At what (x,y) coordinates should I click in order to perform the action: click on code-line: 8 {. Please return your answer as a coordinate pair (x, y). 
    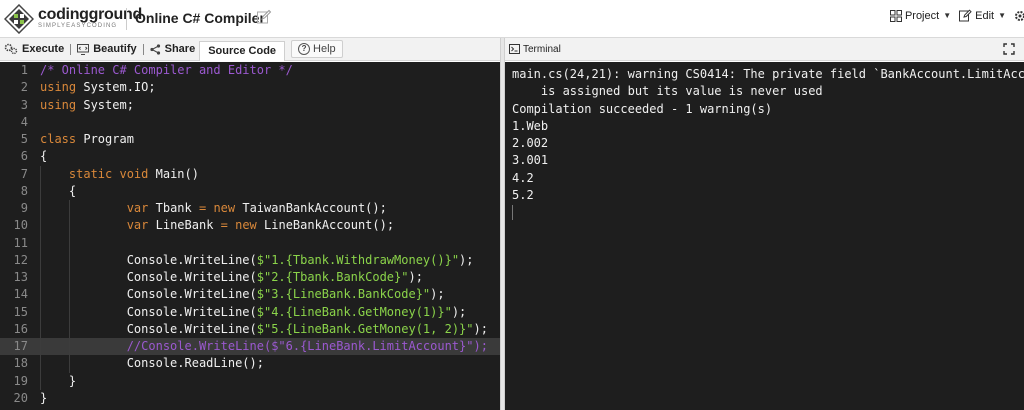
    Looking at the image, I should click on (250, 191).